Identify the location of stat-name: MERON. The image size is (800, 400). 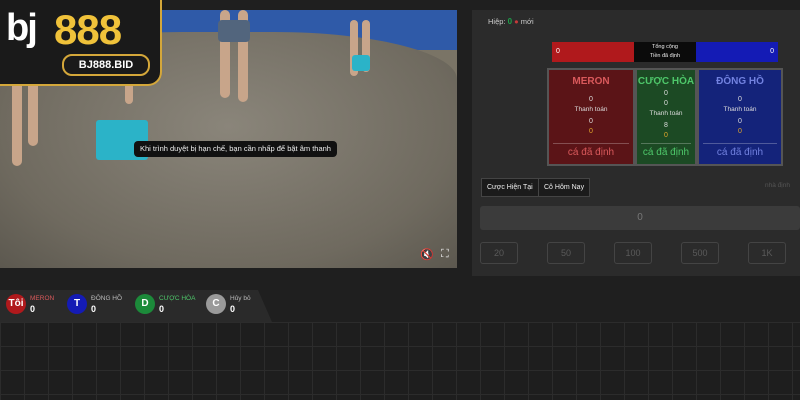
(42, 298).